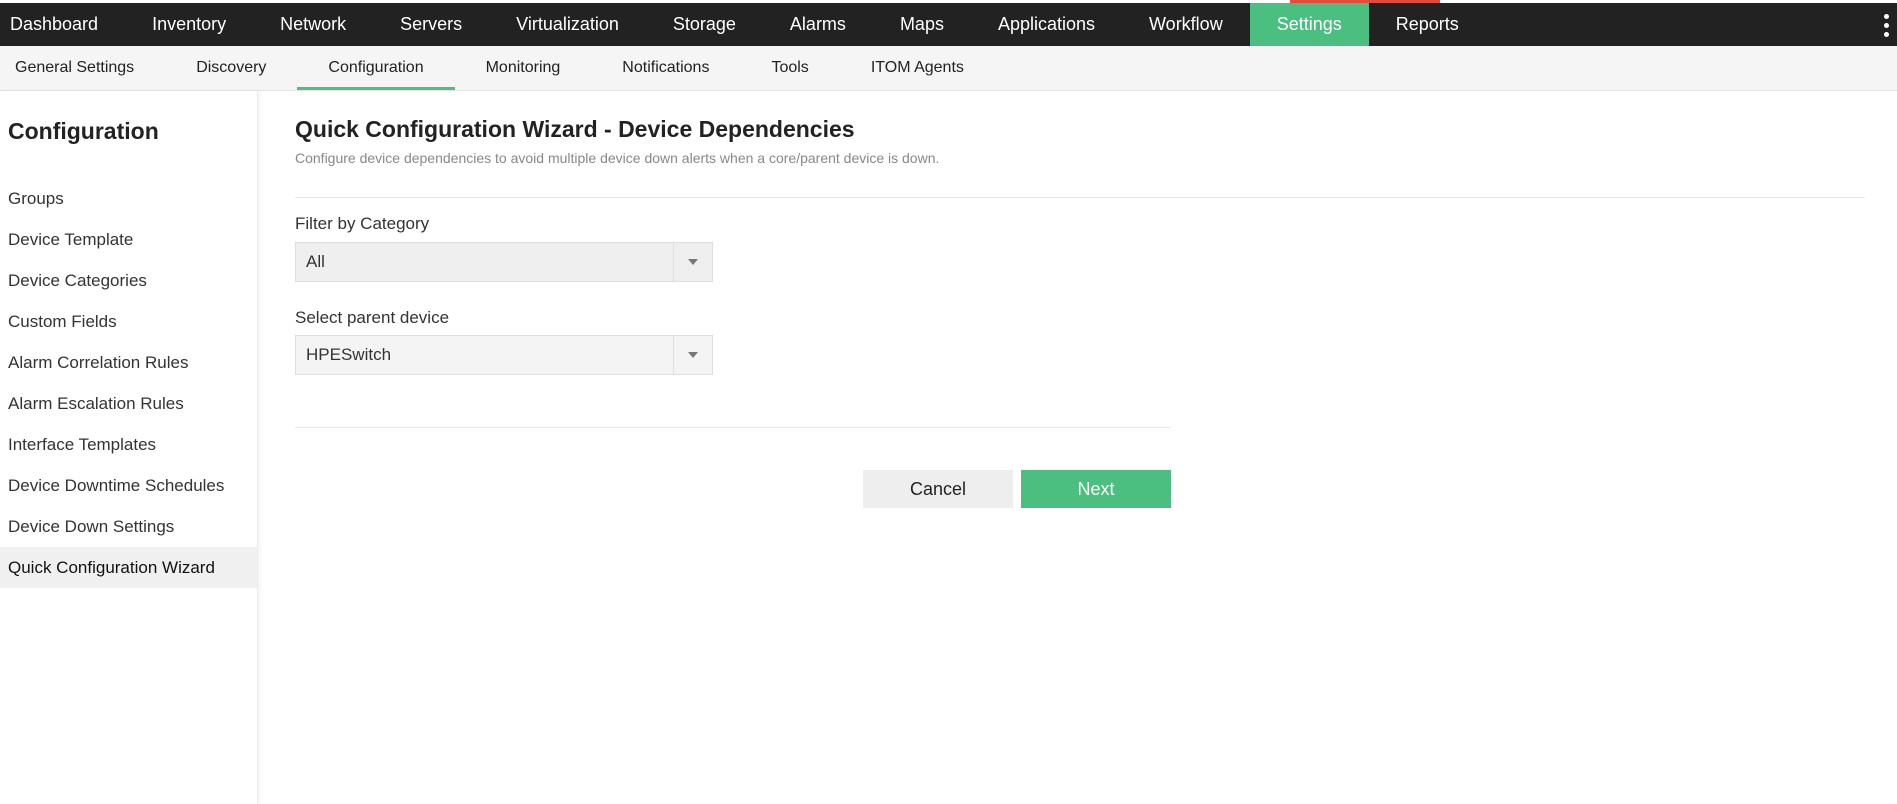 The width and height of the screenshot is (1897, 804). I want to click on kebab-menu-icon, so click(1886, 25).